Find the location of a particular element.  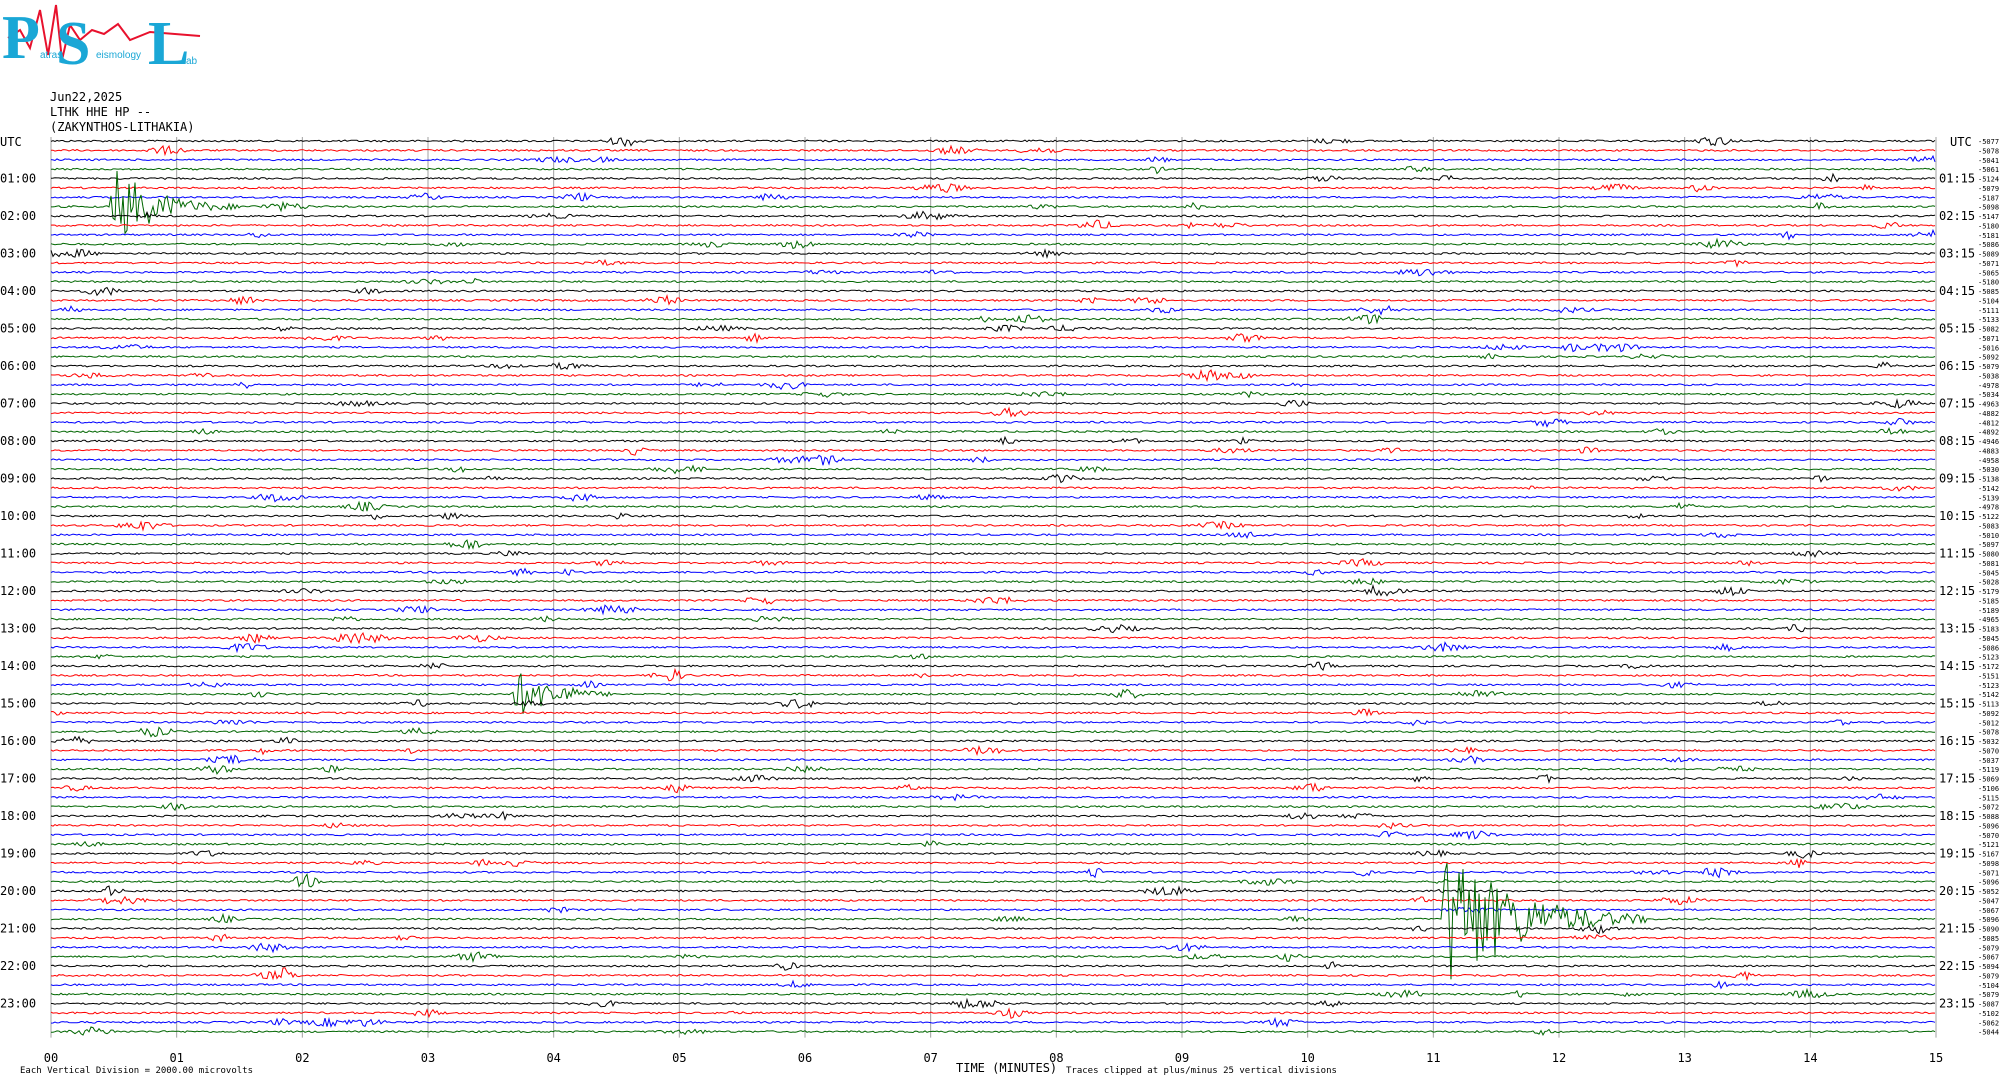

x-tick-01: 01 is located at coordinates (176, 1058).